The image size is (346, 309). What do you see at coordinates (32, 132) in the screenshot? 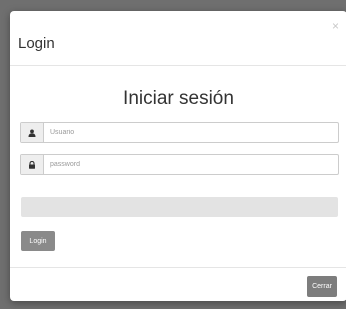
I see `user-icon` at bounding box center [32, 132].